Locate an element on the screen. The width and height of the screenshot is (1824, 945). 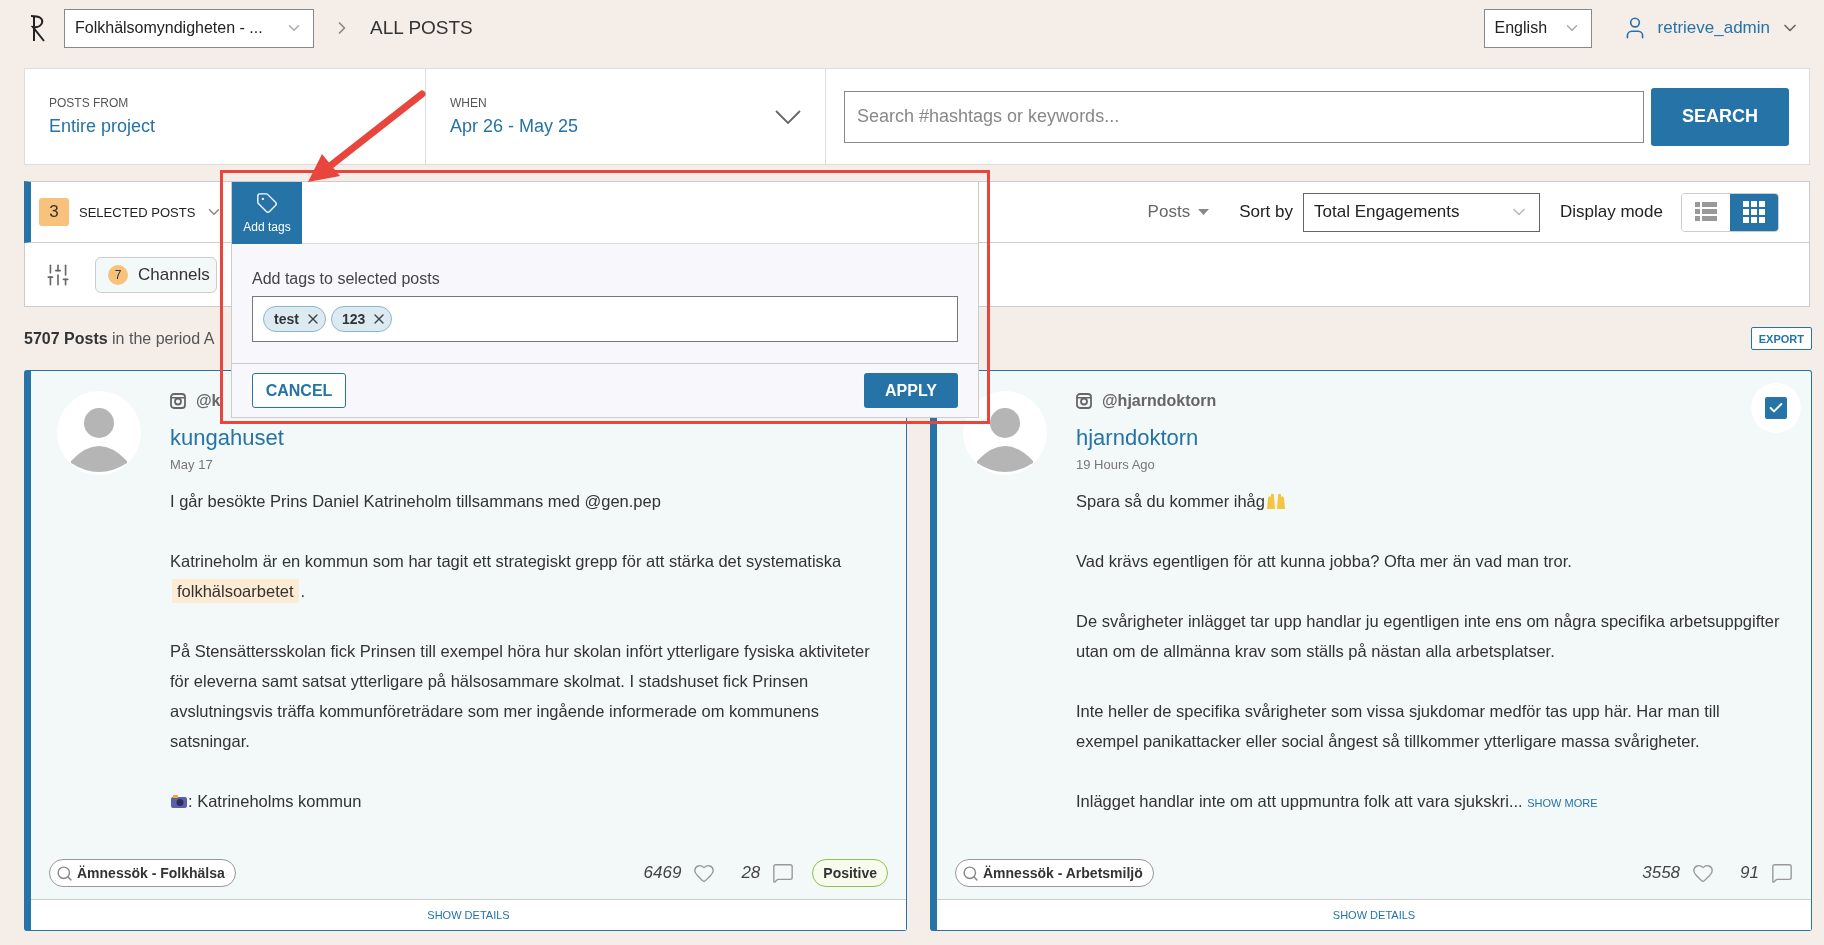
sort-select: Total Engagements is located at coordinates (1421, 212).